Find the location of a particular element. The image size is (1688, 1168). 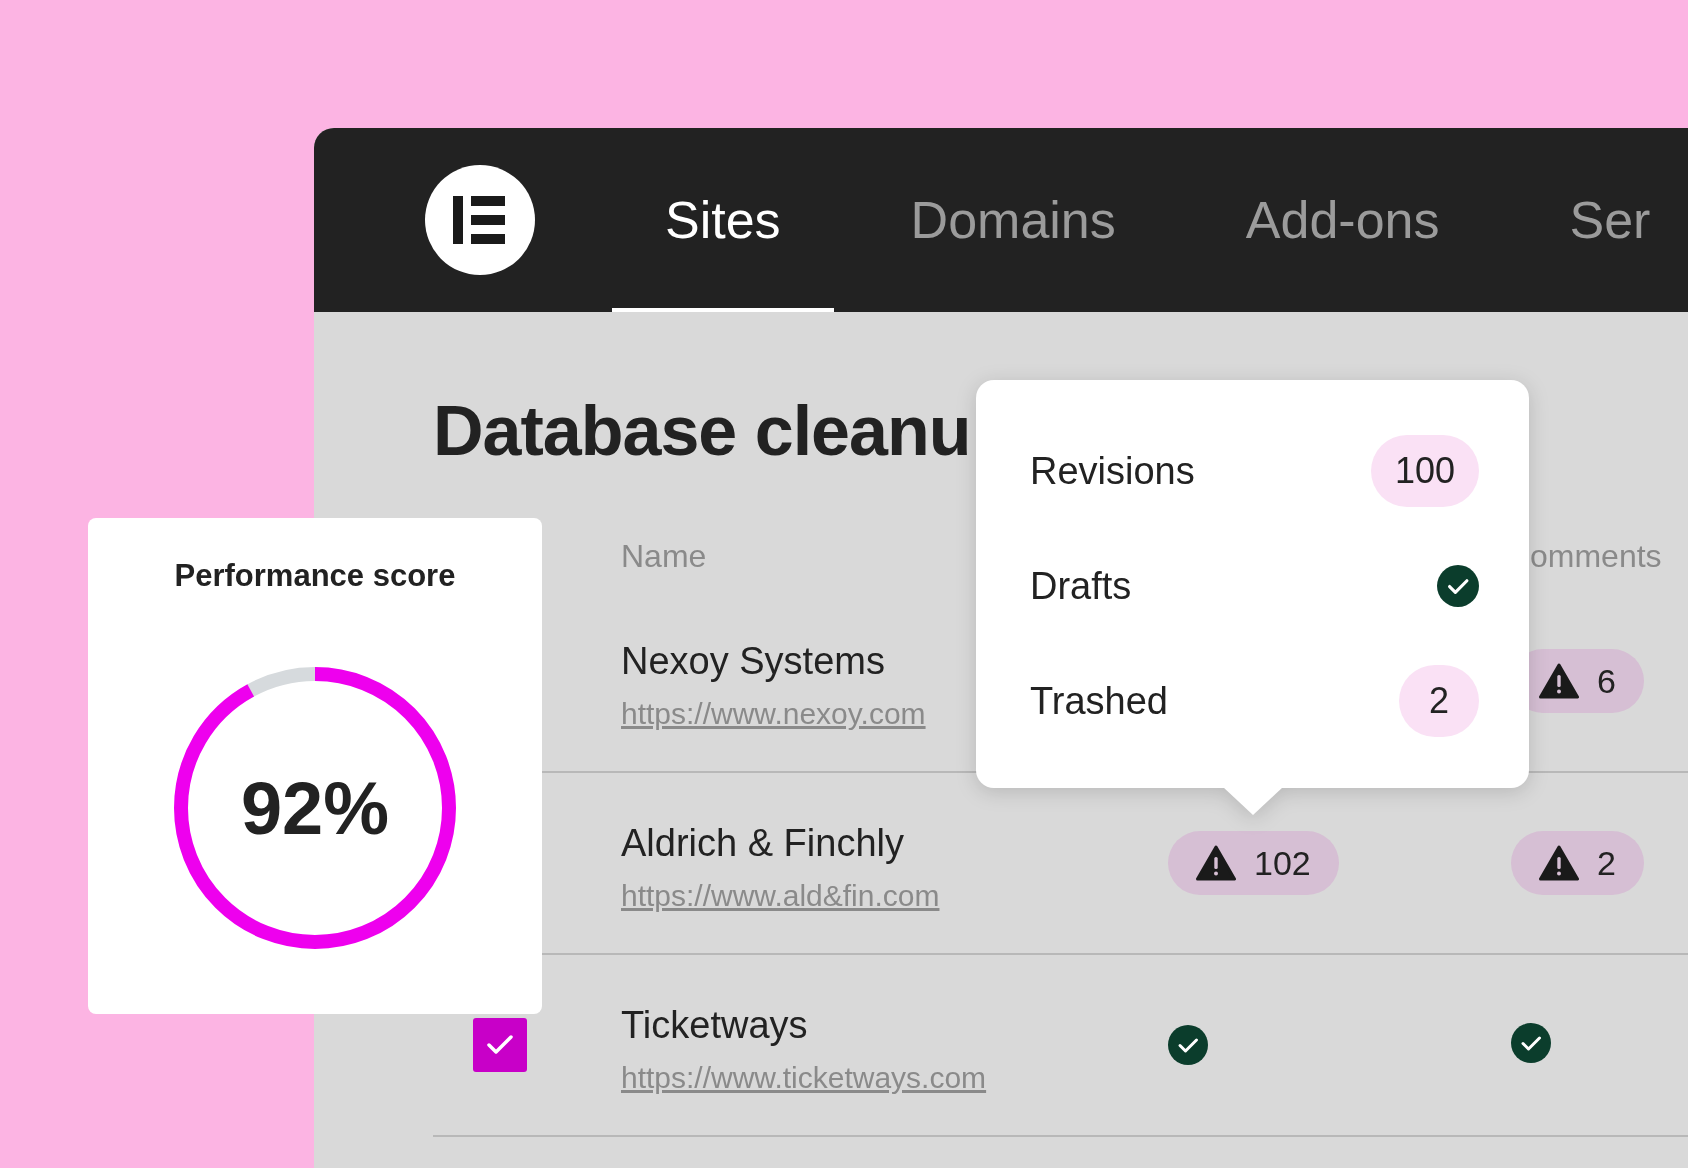

score-value: 92% is located at coordinates (315, 808).